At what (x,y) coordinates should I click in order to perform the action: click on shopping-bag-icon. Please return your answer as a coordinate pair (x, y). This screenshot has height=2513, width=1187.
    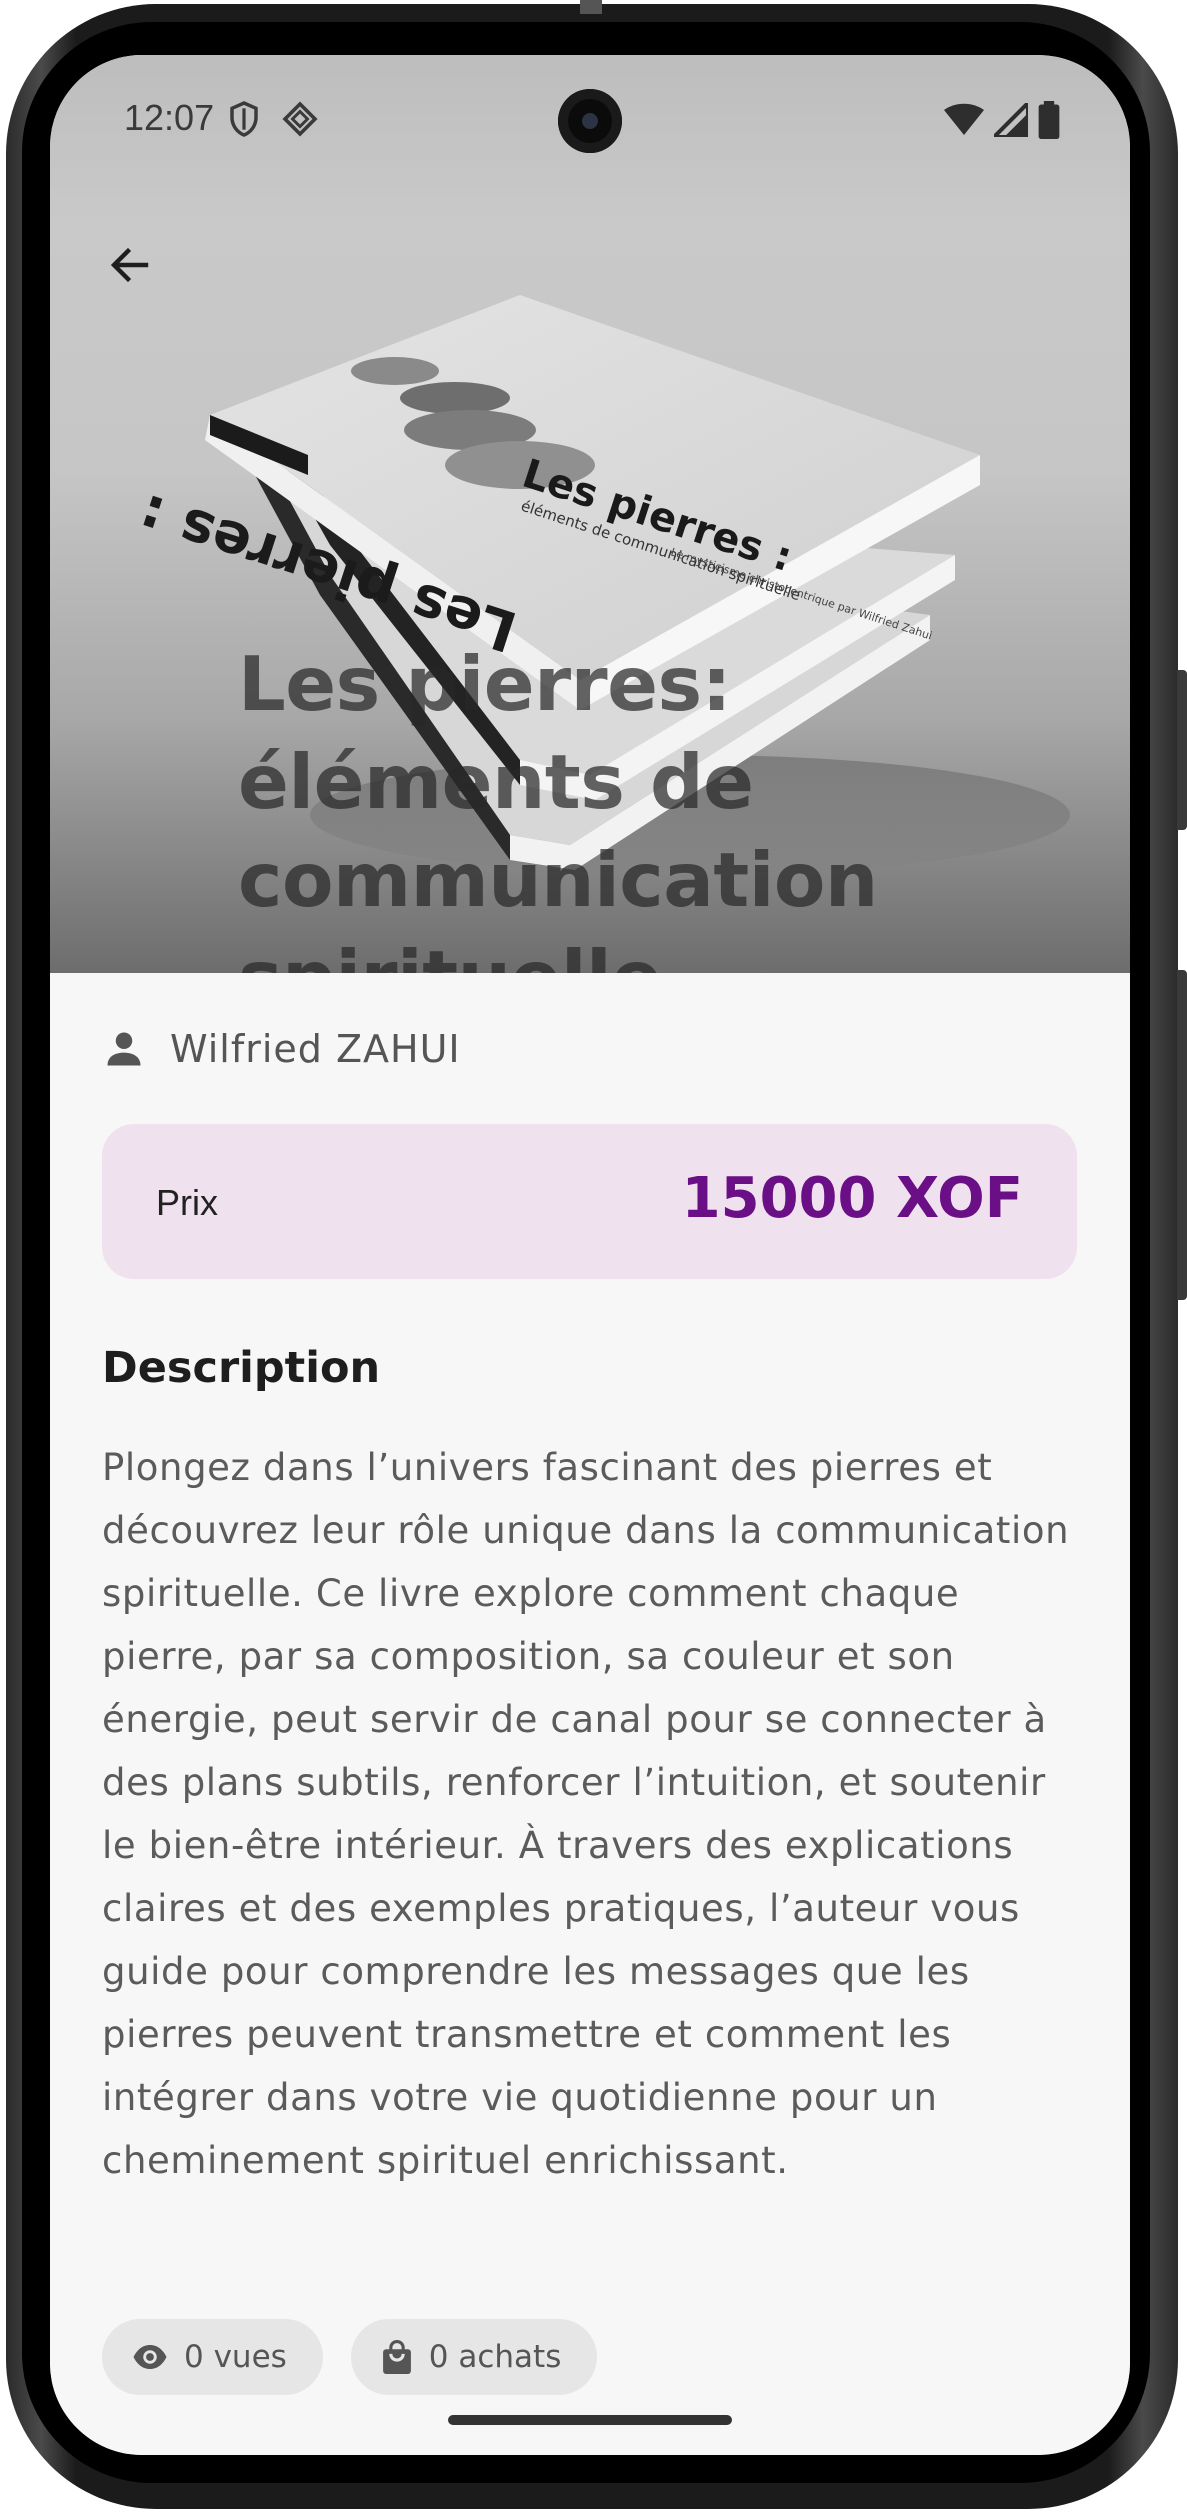
    Looking at the image, I should click on (396, 2357).